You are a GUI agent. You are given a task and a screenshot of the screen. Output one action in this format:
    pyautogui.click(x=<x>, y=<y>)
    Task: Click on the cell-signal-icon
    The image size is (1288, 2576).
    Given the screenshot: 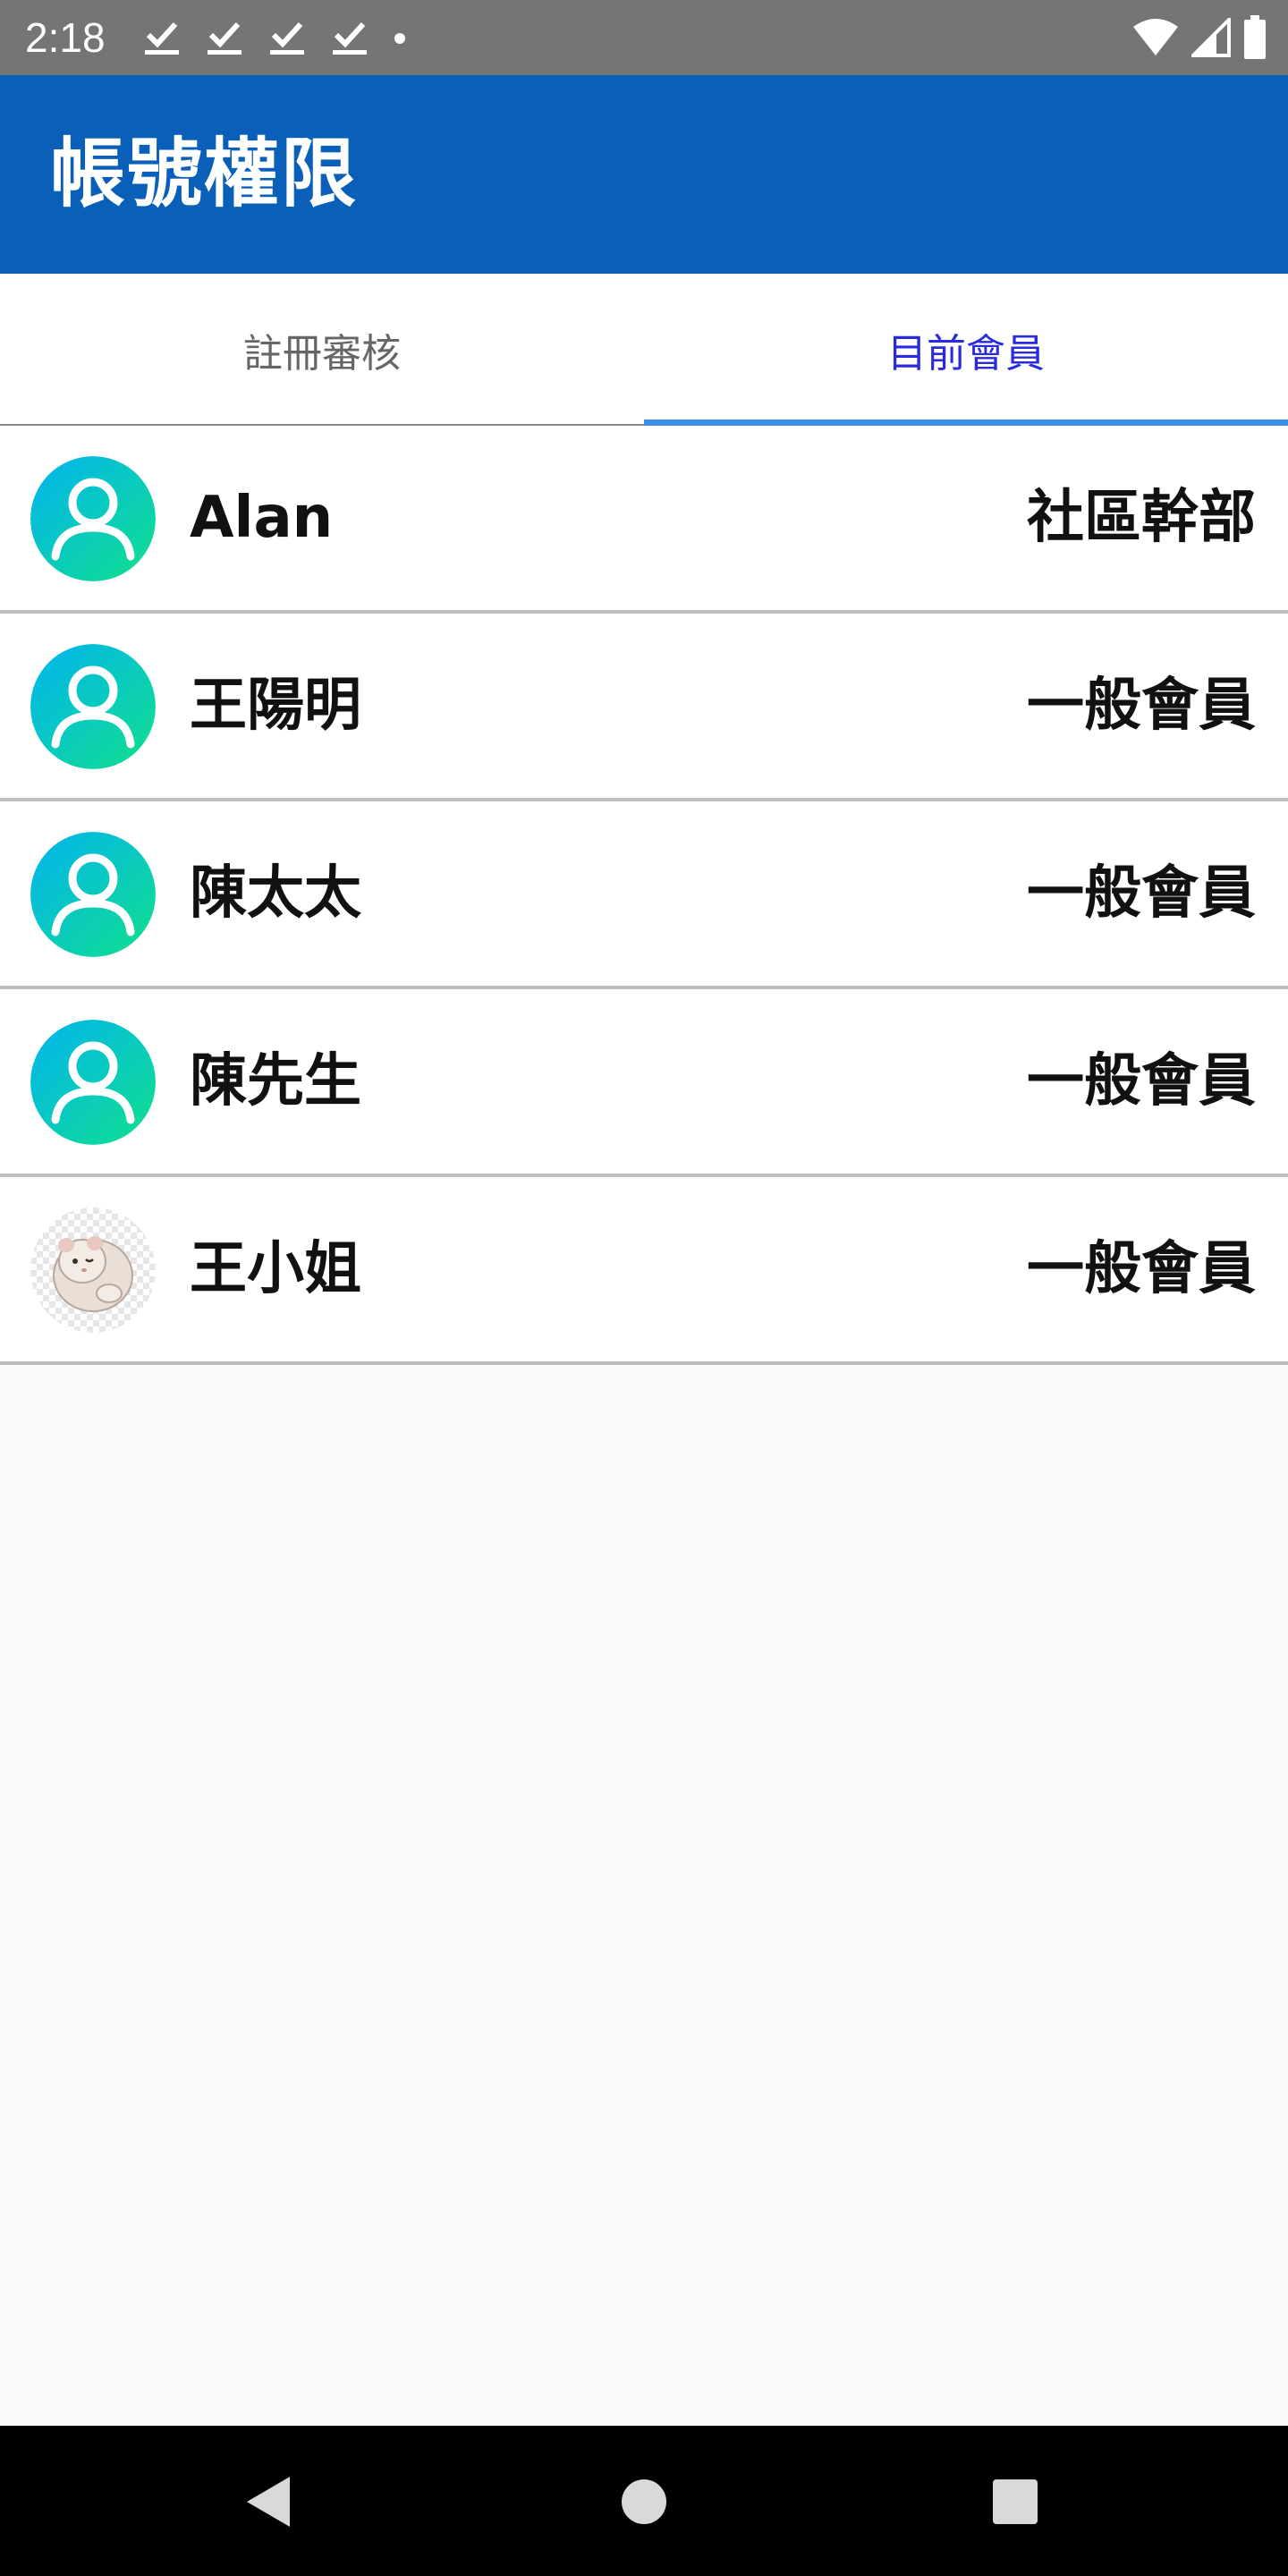 What is the action you would take?
    pyautogui.click(x=1211, y=37)
    